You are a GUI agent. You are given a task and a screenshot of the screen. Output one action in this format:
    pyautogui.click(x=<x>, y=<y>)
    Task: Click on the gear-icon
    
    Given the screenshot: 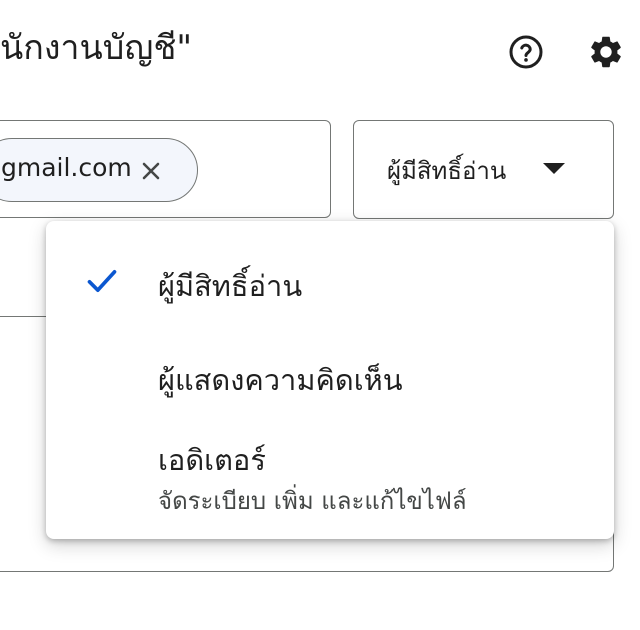 What is the action you would take?
    pyautogui.click(x=606, y=52)
    